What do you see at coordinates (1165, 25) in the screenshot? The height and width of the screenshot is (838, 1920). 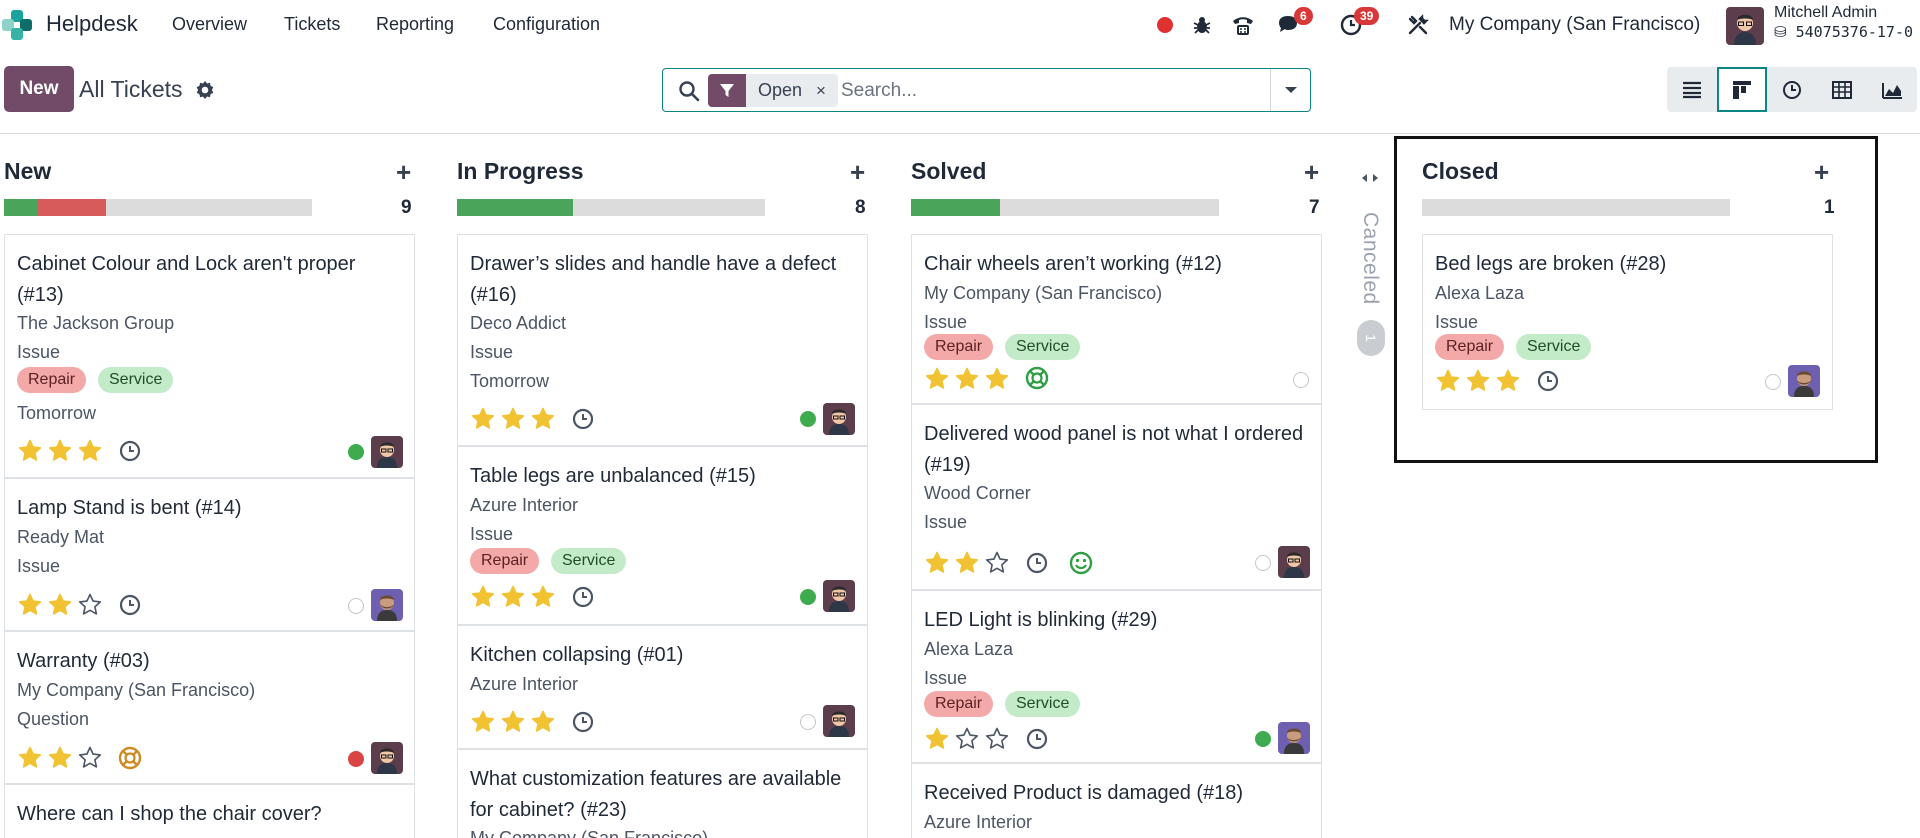 I see `record-icon` at bounding box center [1165, 25].